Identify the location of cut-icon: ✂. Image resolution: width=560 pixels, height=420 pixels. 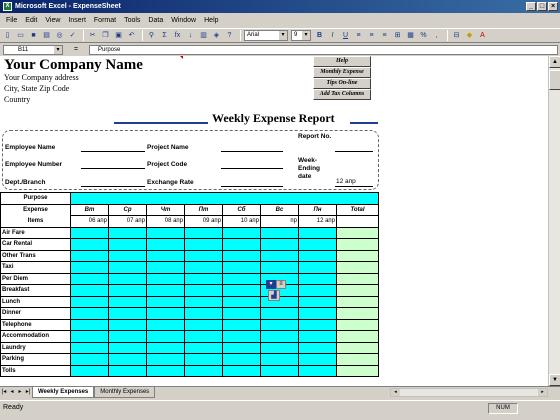
(92, 35).